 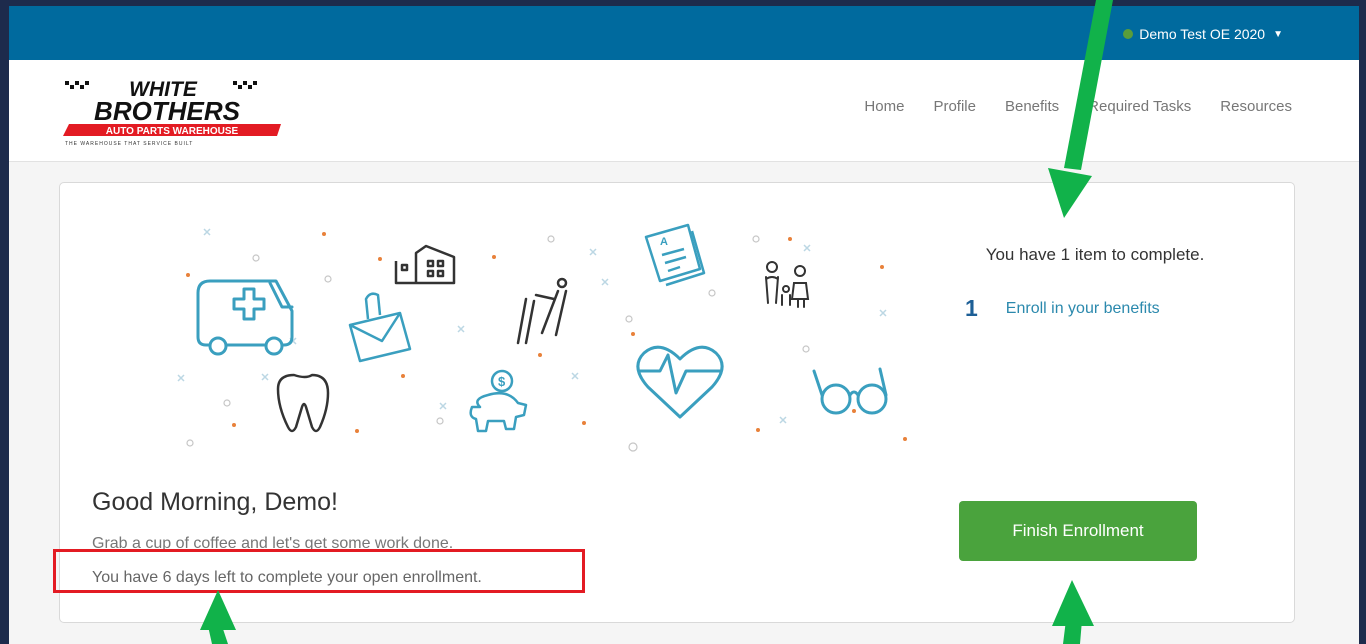 I want to click on svg-text: A, so click(x=664, y=242).